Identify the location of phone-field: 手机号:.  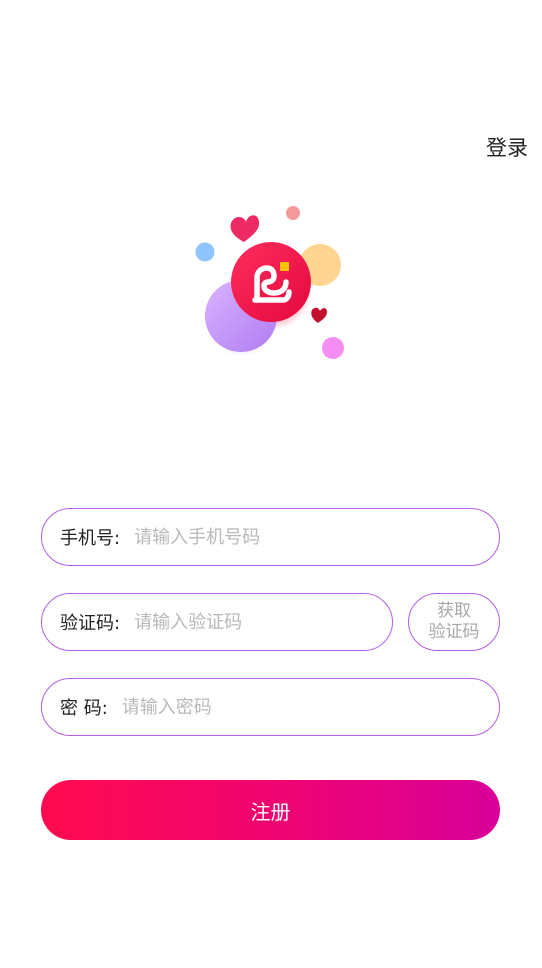
(270, 537).